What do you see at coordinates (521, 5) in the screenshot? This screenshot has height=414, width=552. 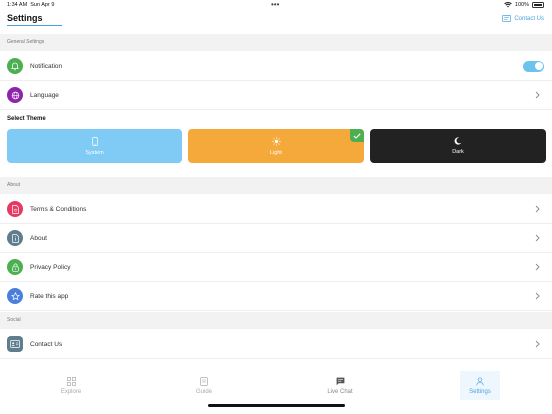 I see `battery-percent: 100%` at bounding box center [521, 5].